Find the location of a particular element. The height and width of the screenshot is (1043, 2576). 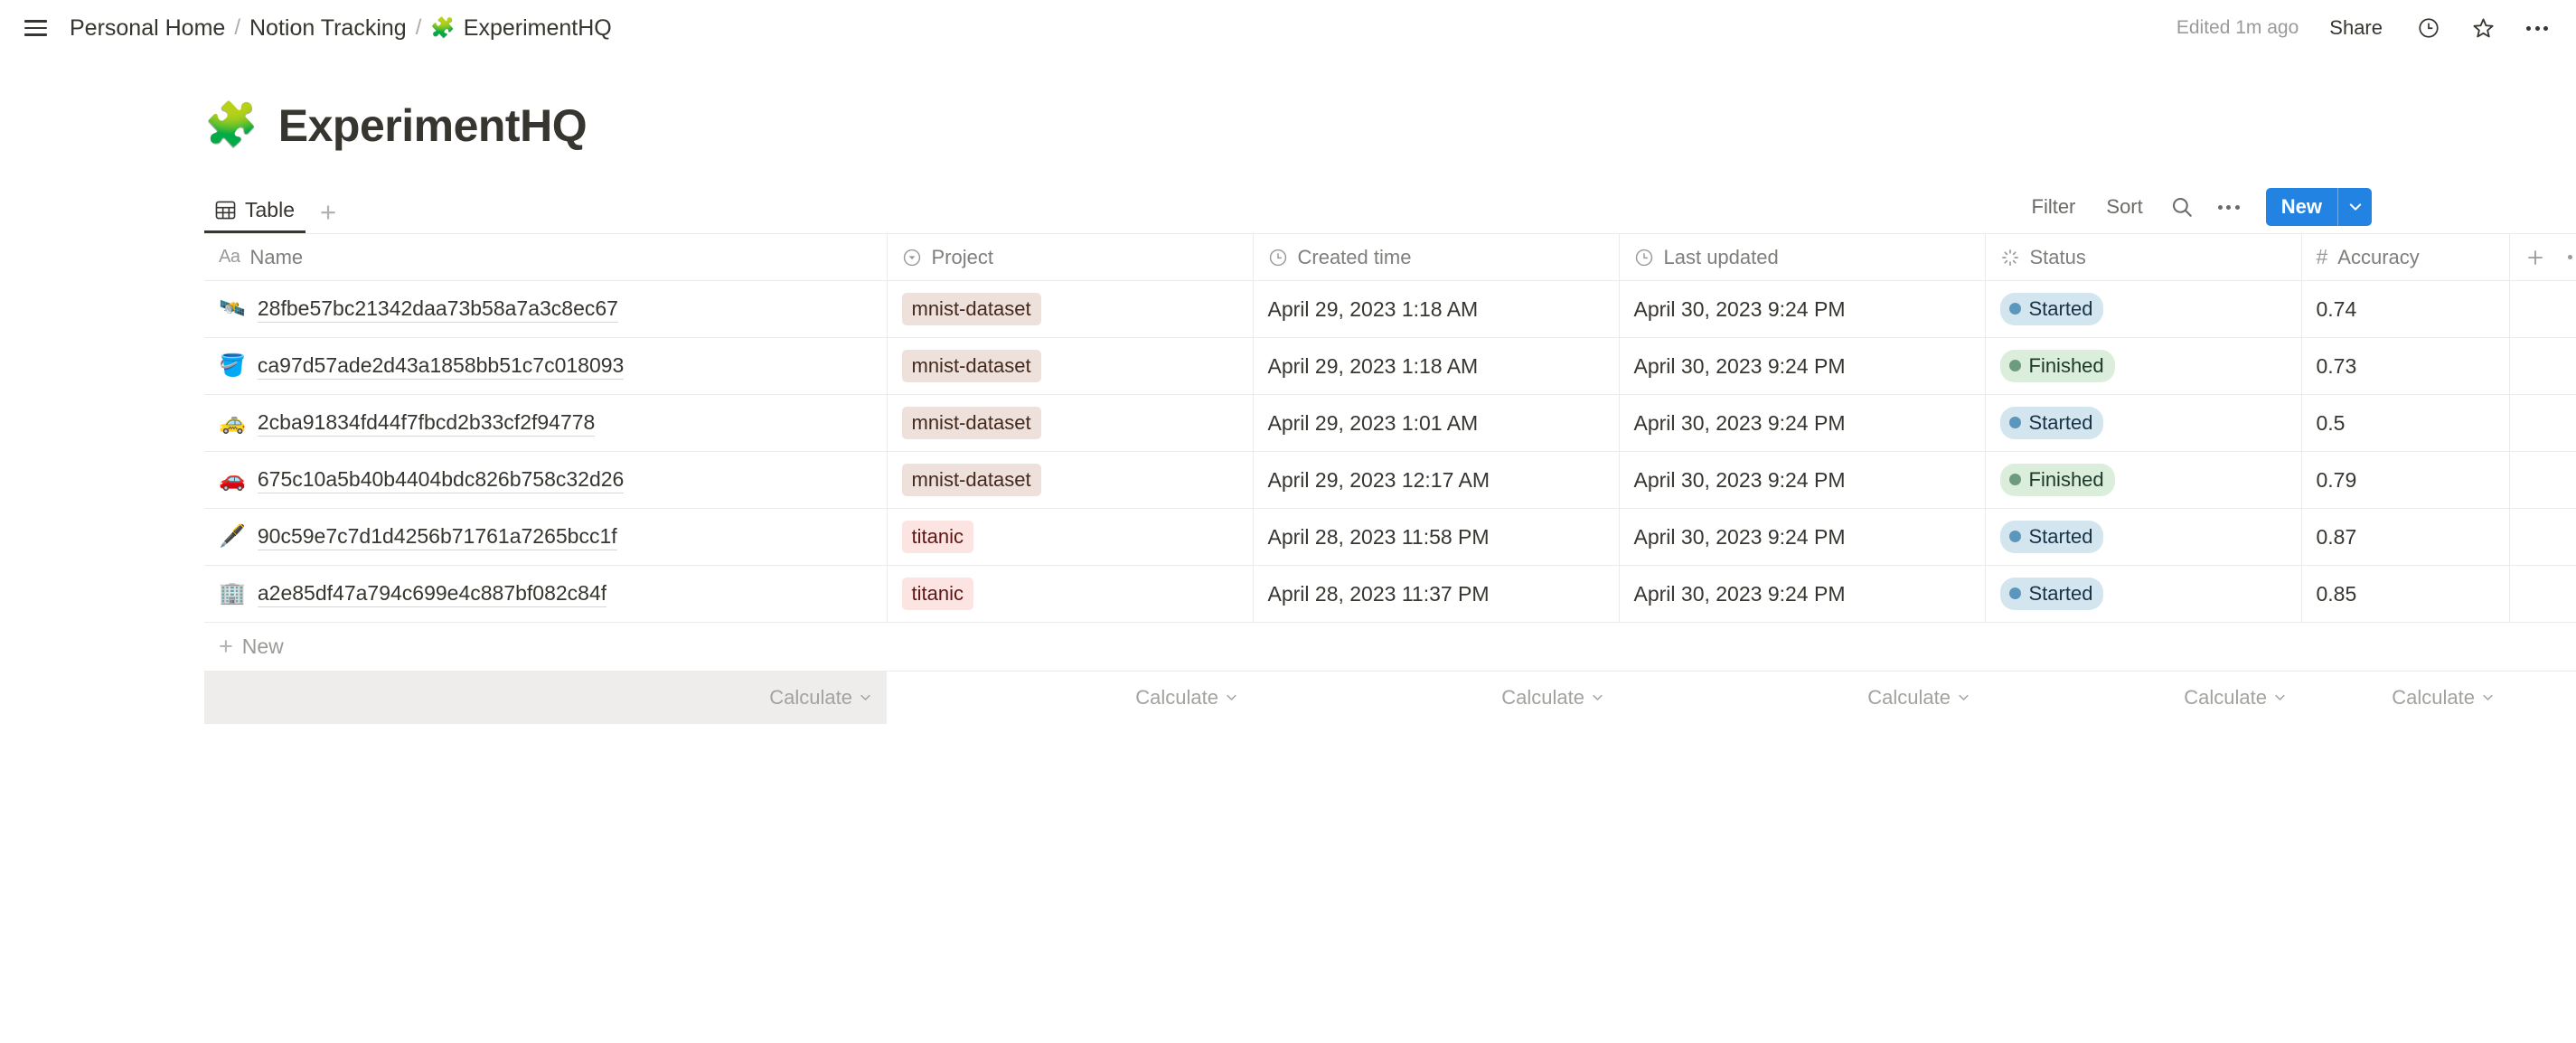

cell-accuracy: 0.87 is located at coordinates (2406, 537).